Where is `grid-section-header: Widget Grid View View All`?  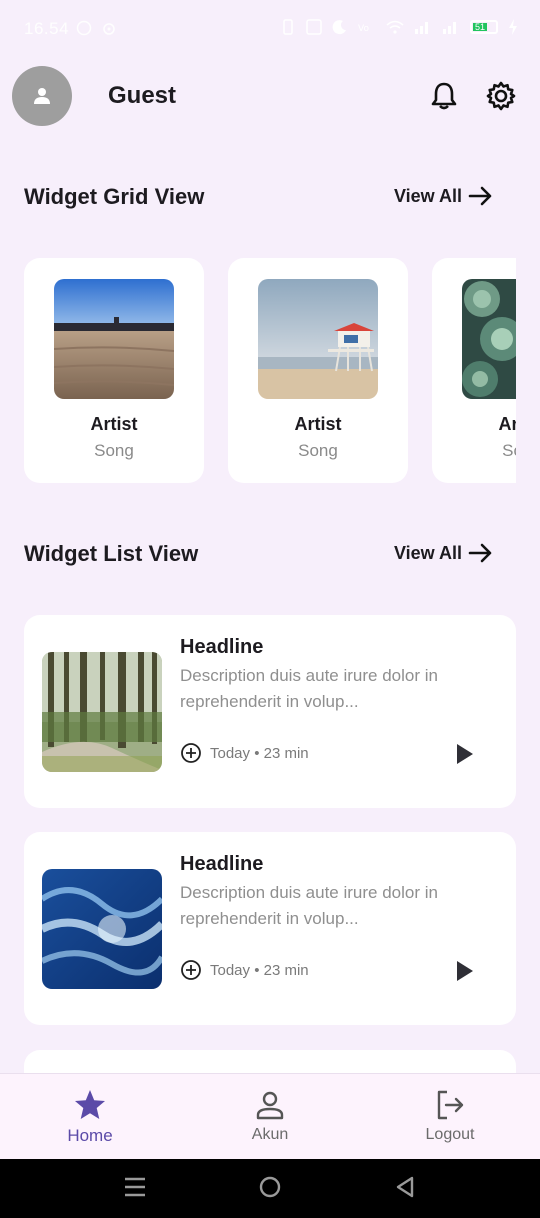 grid-section-header: Widget Grid View View All is located at coordinates (259, 198).